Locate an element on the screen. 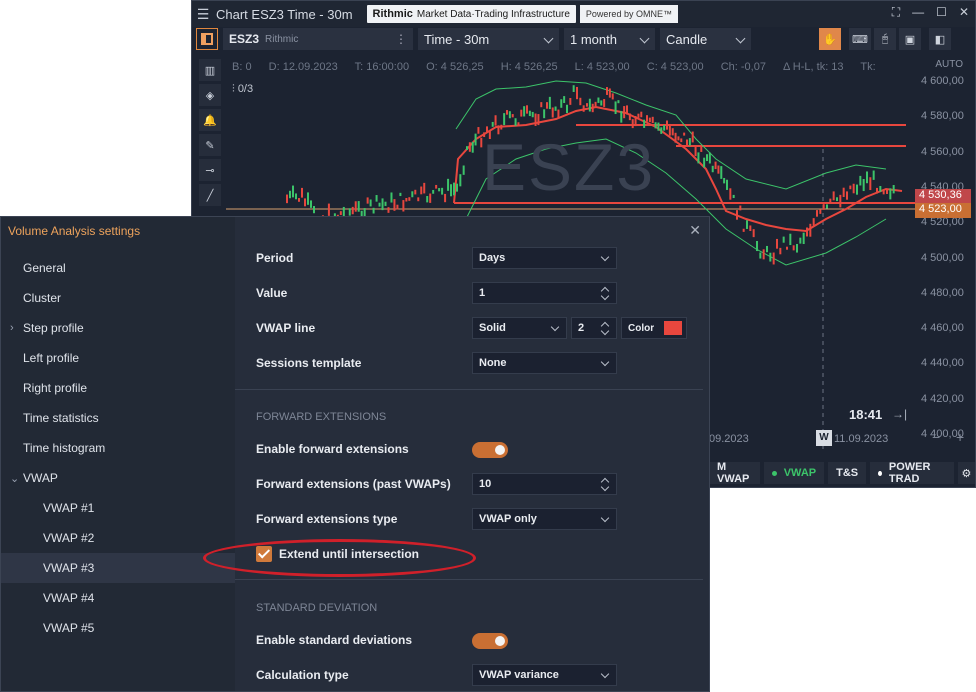  scroll-to-end-icon: →| is located at coordinates (899, 414).